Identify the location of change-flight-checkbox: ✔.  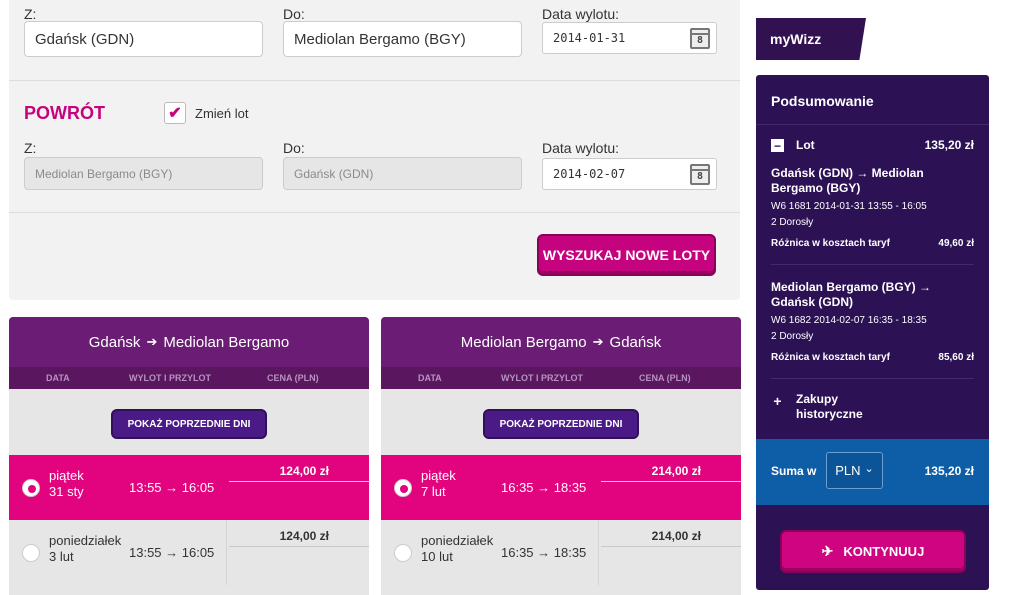
(175, 113).